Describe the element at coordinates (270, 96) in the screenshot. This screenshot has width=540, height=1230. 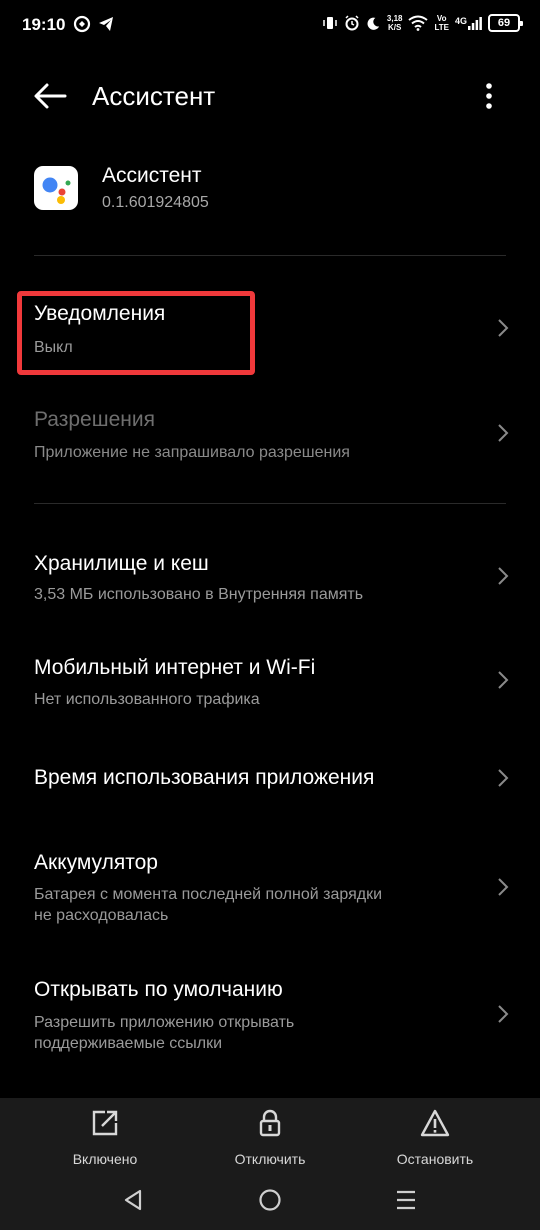
I see `toolbar: Ассистент` at that location.